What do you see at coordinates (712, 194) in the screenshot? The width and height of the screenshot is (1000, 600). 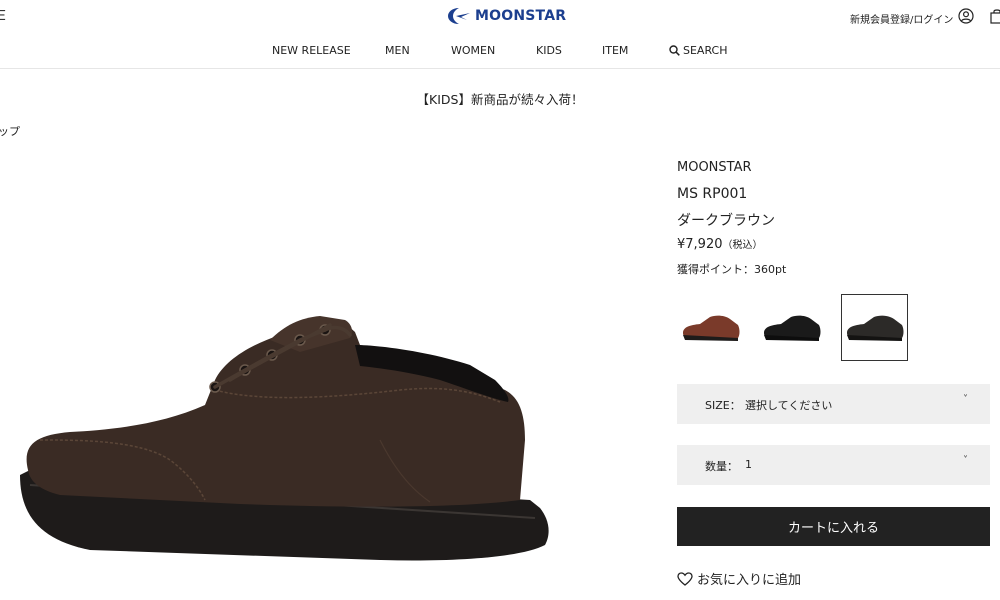 I see `product-model: MS RP001` at bounding box center [712, 194].